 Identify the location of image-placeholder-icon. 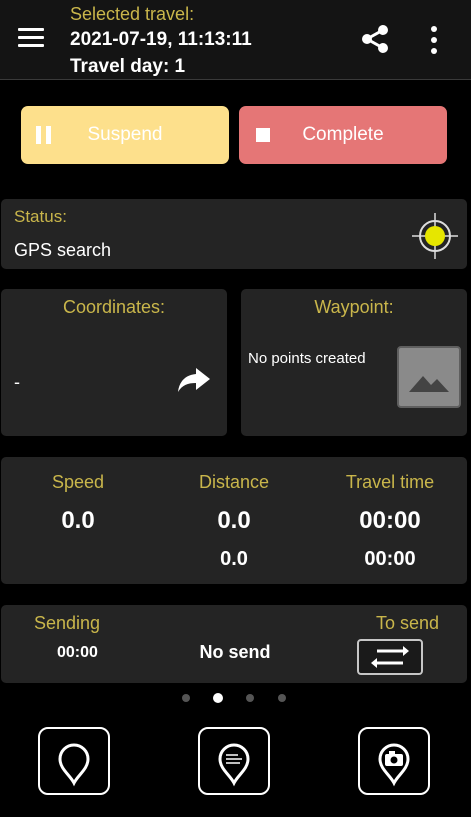
(429, 377).